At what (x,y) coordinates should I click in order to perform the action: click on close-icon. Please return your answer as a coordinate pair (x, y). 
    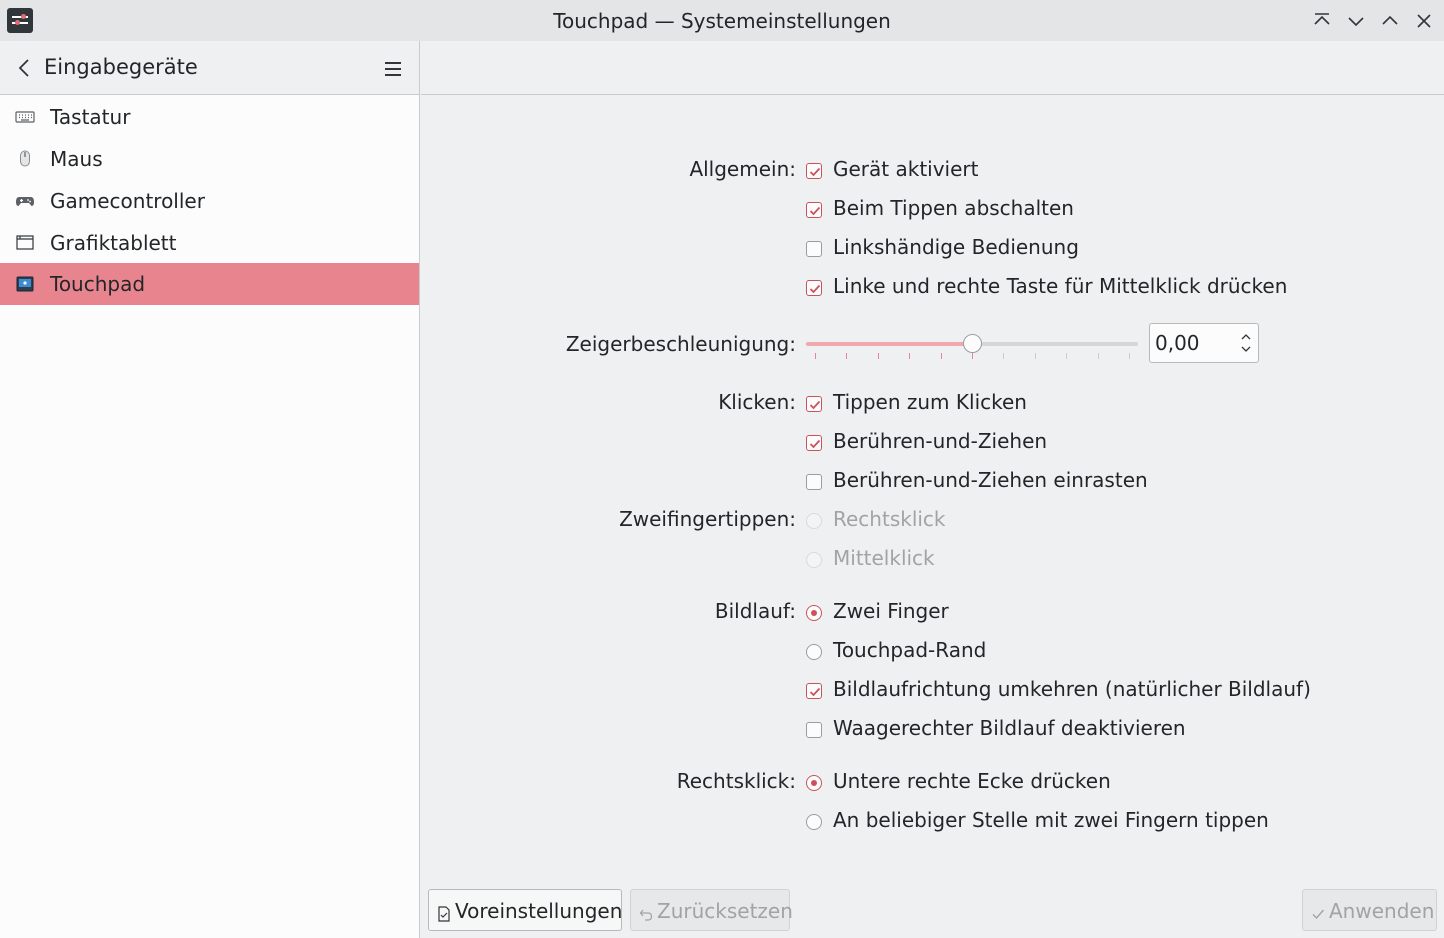
    Looking at the image, I should click on (1424, 21).